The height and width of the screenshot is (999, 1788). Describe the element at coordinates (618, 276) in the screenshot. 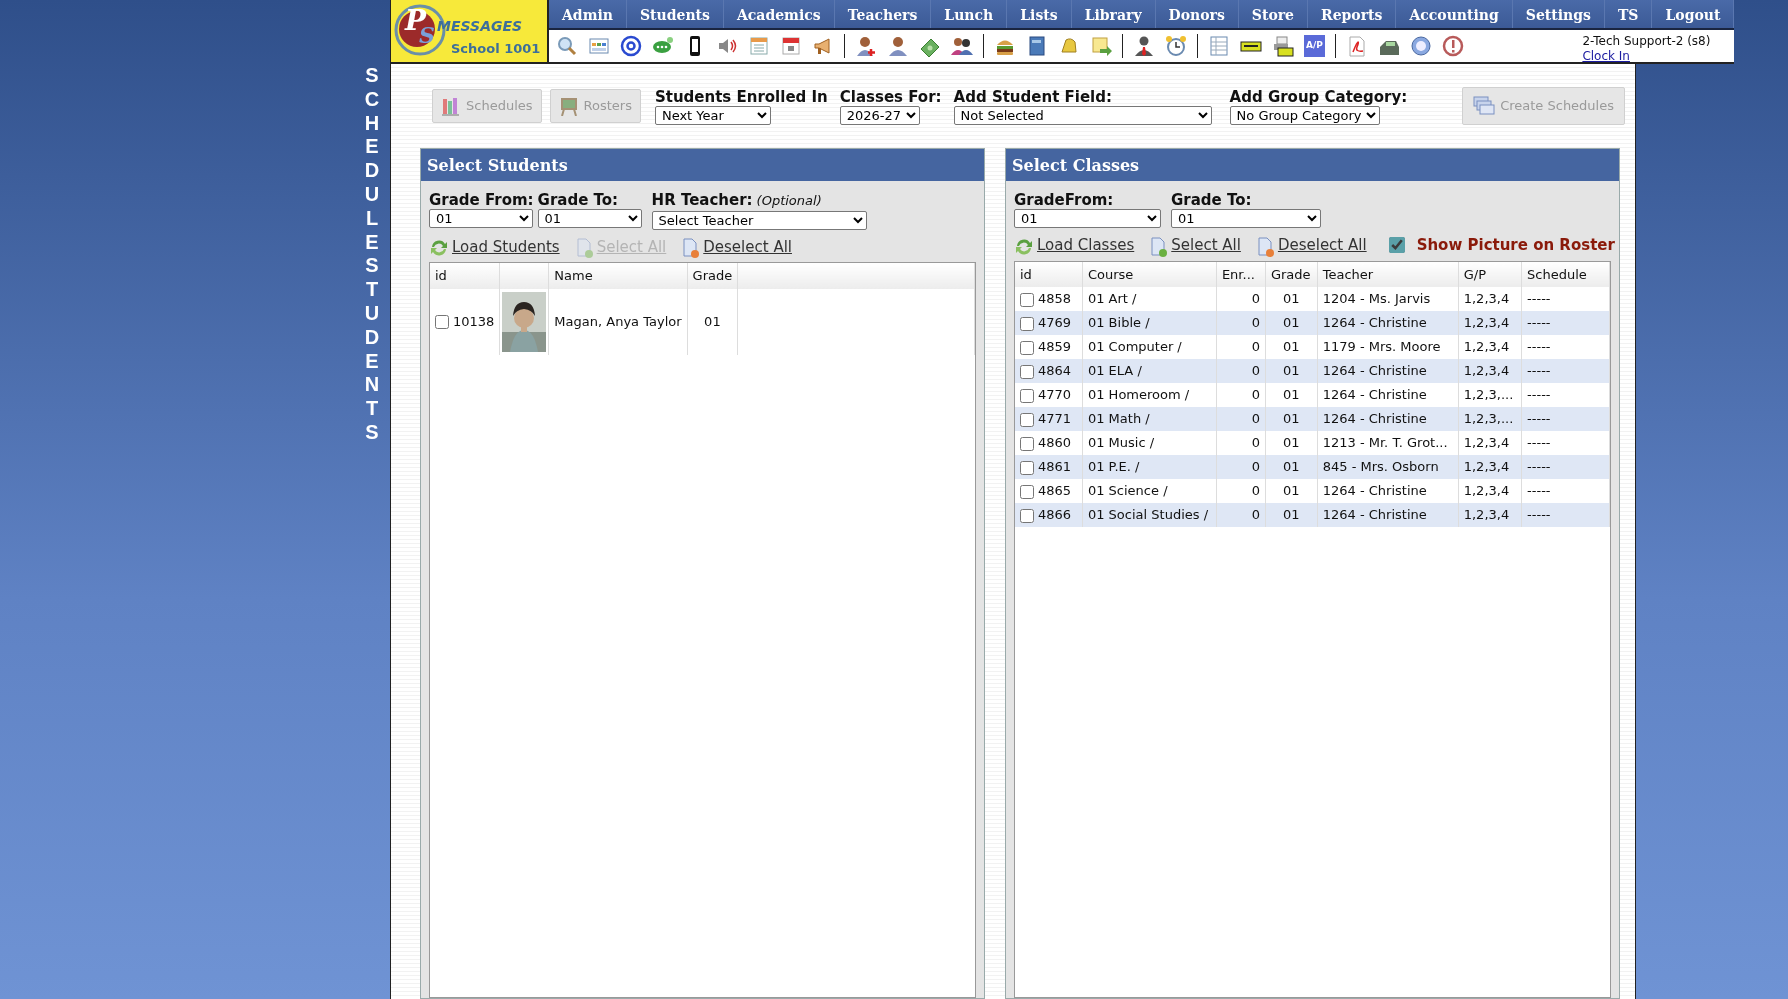

I see `column-header: Name` at that location.